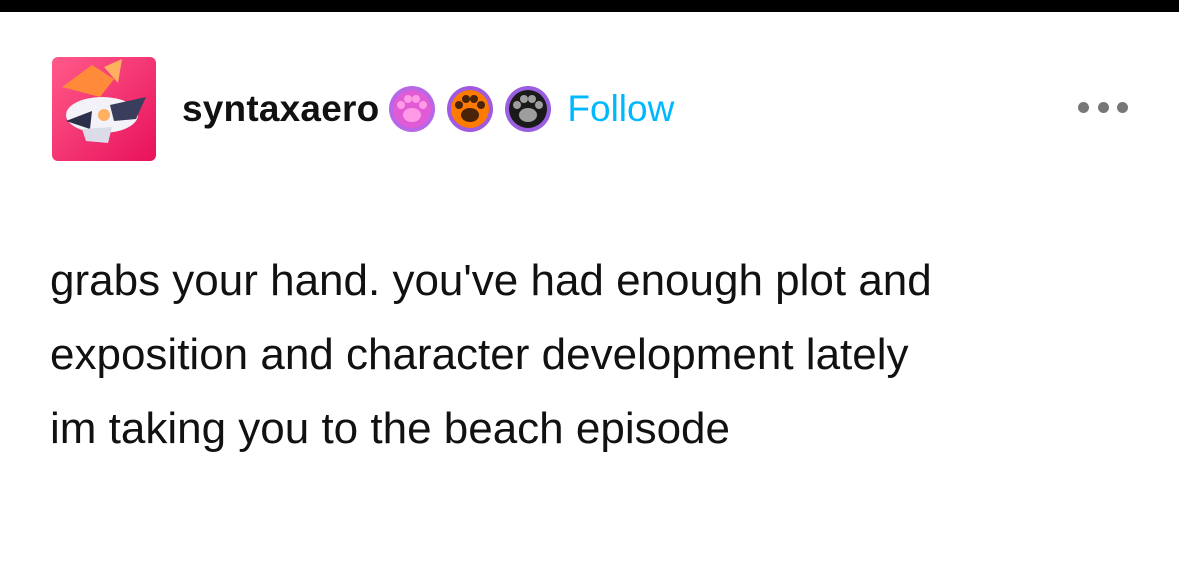 This screenshot has height=568, width=1179. What do you see at coordinates (528, 109) in the screenshot?
I see `paw-badge-black-icon` at bounding box center [528, 109].